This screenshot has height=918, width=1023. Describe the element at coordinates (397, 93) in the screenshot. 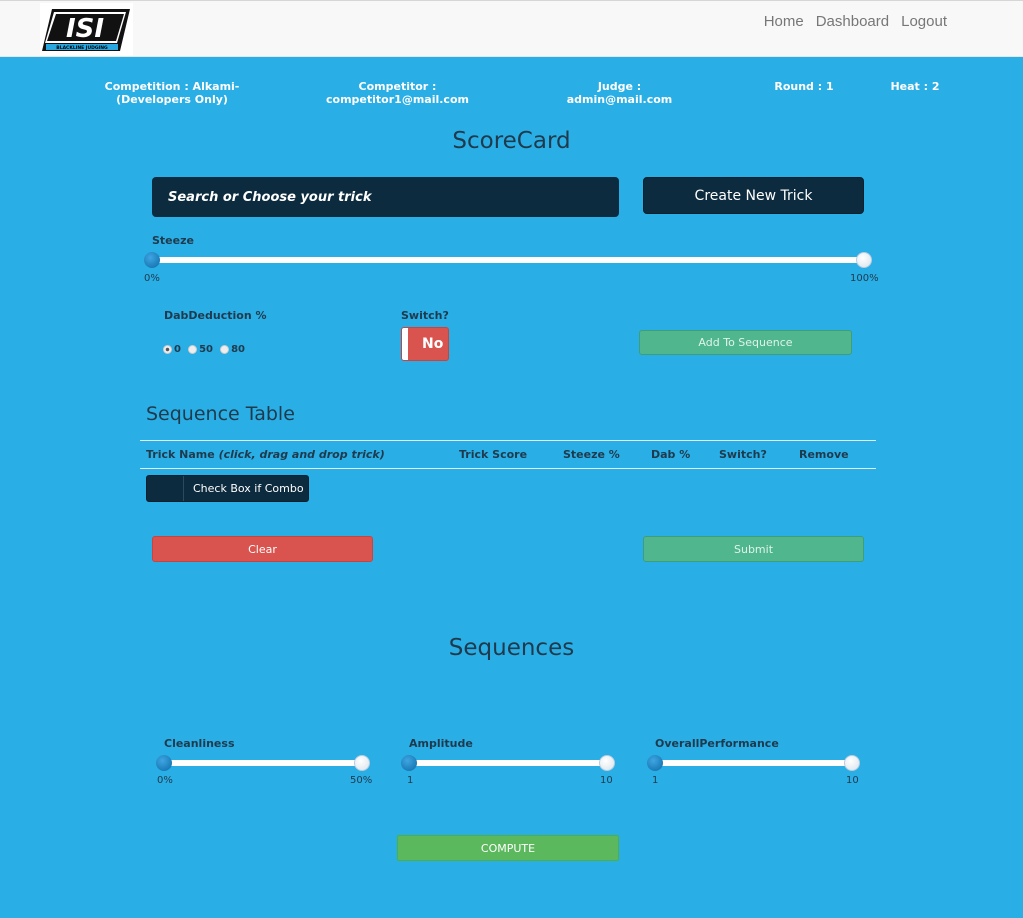

I see `competitor-info: Competitor : competitor1@mail.com` at that location.